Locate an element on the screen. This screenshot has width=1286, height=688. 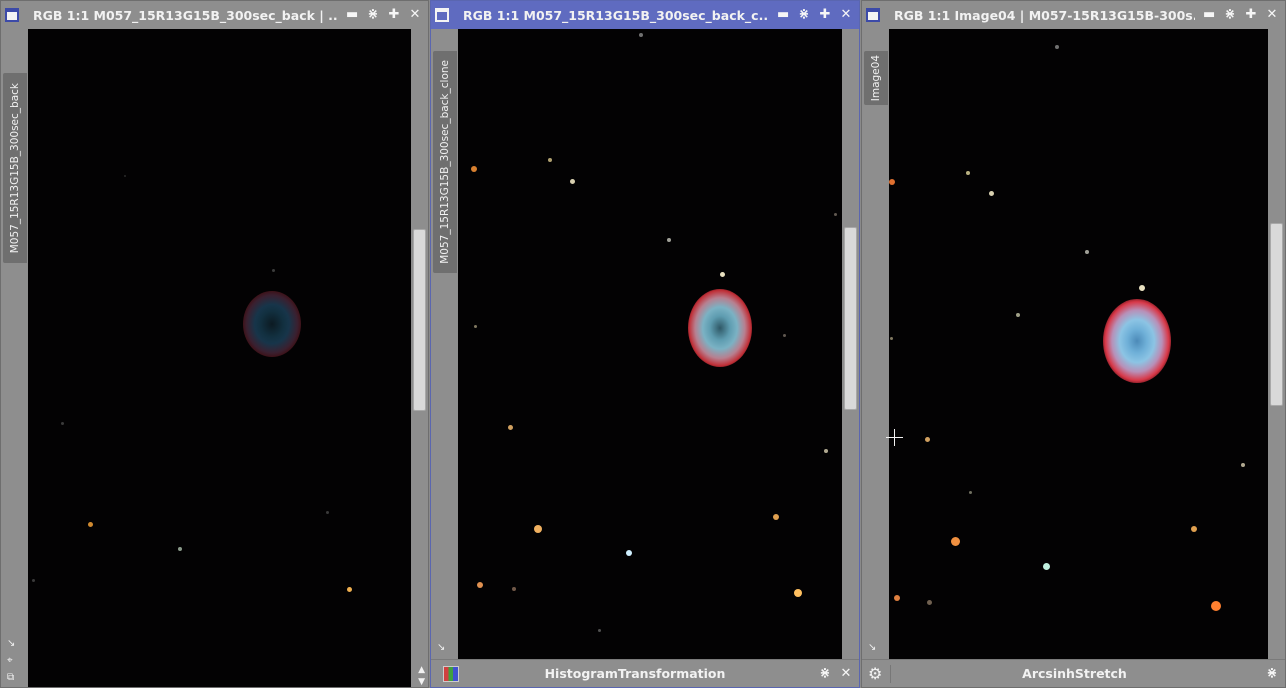
side-strip: M057_15R13G15B_300sec_back ↘ ⌖ ⧉ is located at coordinates (14, 358).